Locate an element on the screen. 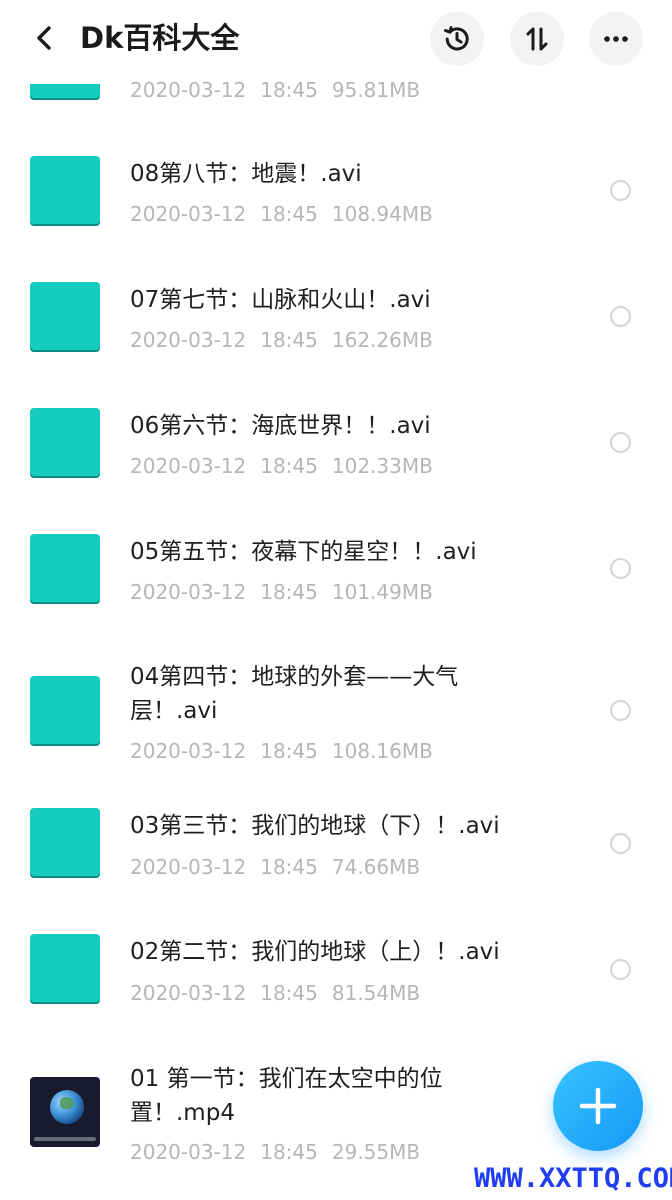 The image size is (672, 1200). more-icon is located at coordinates (616, 39).